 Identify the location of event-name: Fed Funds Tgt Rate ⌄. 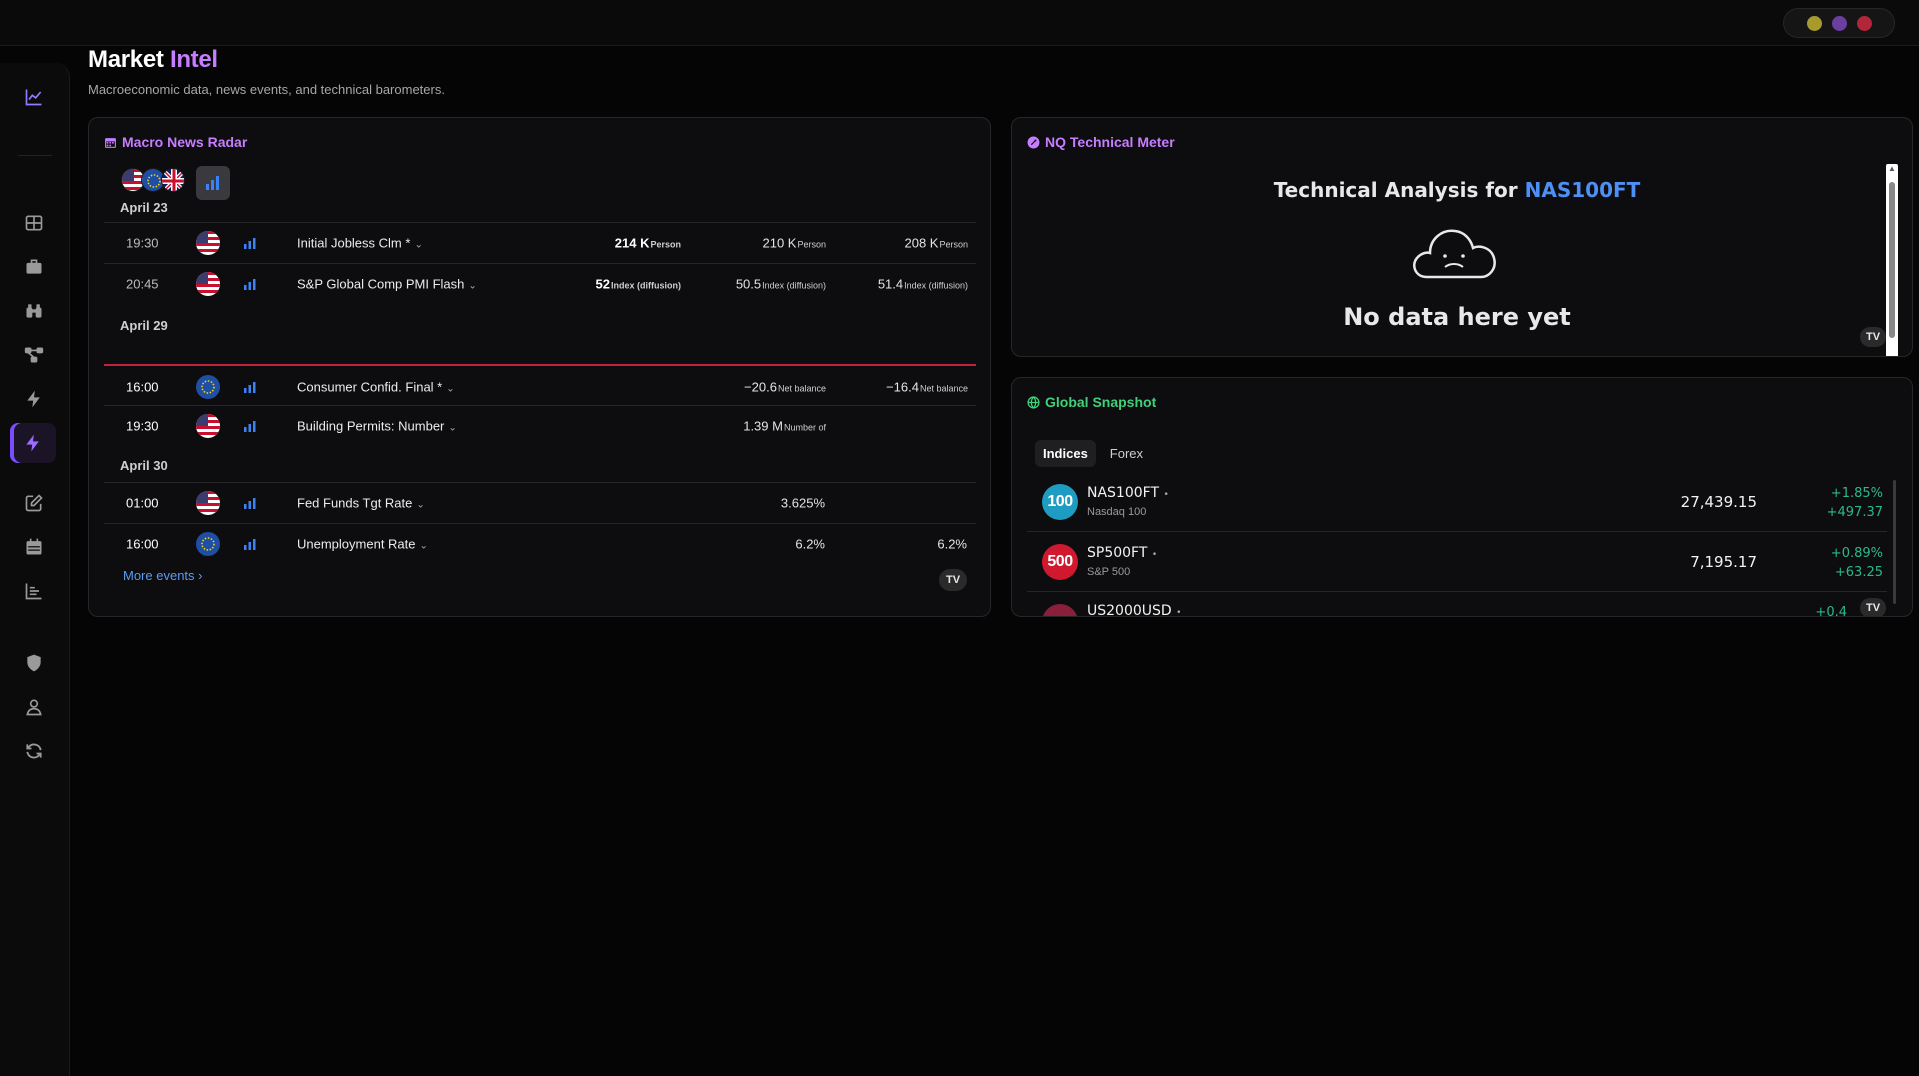
(361, 503).